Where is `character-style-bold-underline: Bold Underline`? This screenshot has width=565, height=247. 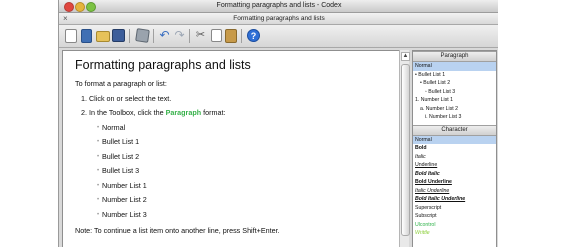
character-style-bold-underline: Bold Underline is located at coordinates (454, 182).